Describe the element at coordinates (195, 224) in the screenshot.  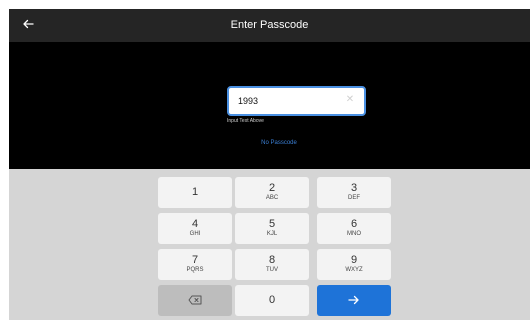
I see `key-digit: 4` at that location.